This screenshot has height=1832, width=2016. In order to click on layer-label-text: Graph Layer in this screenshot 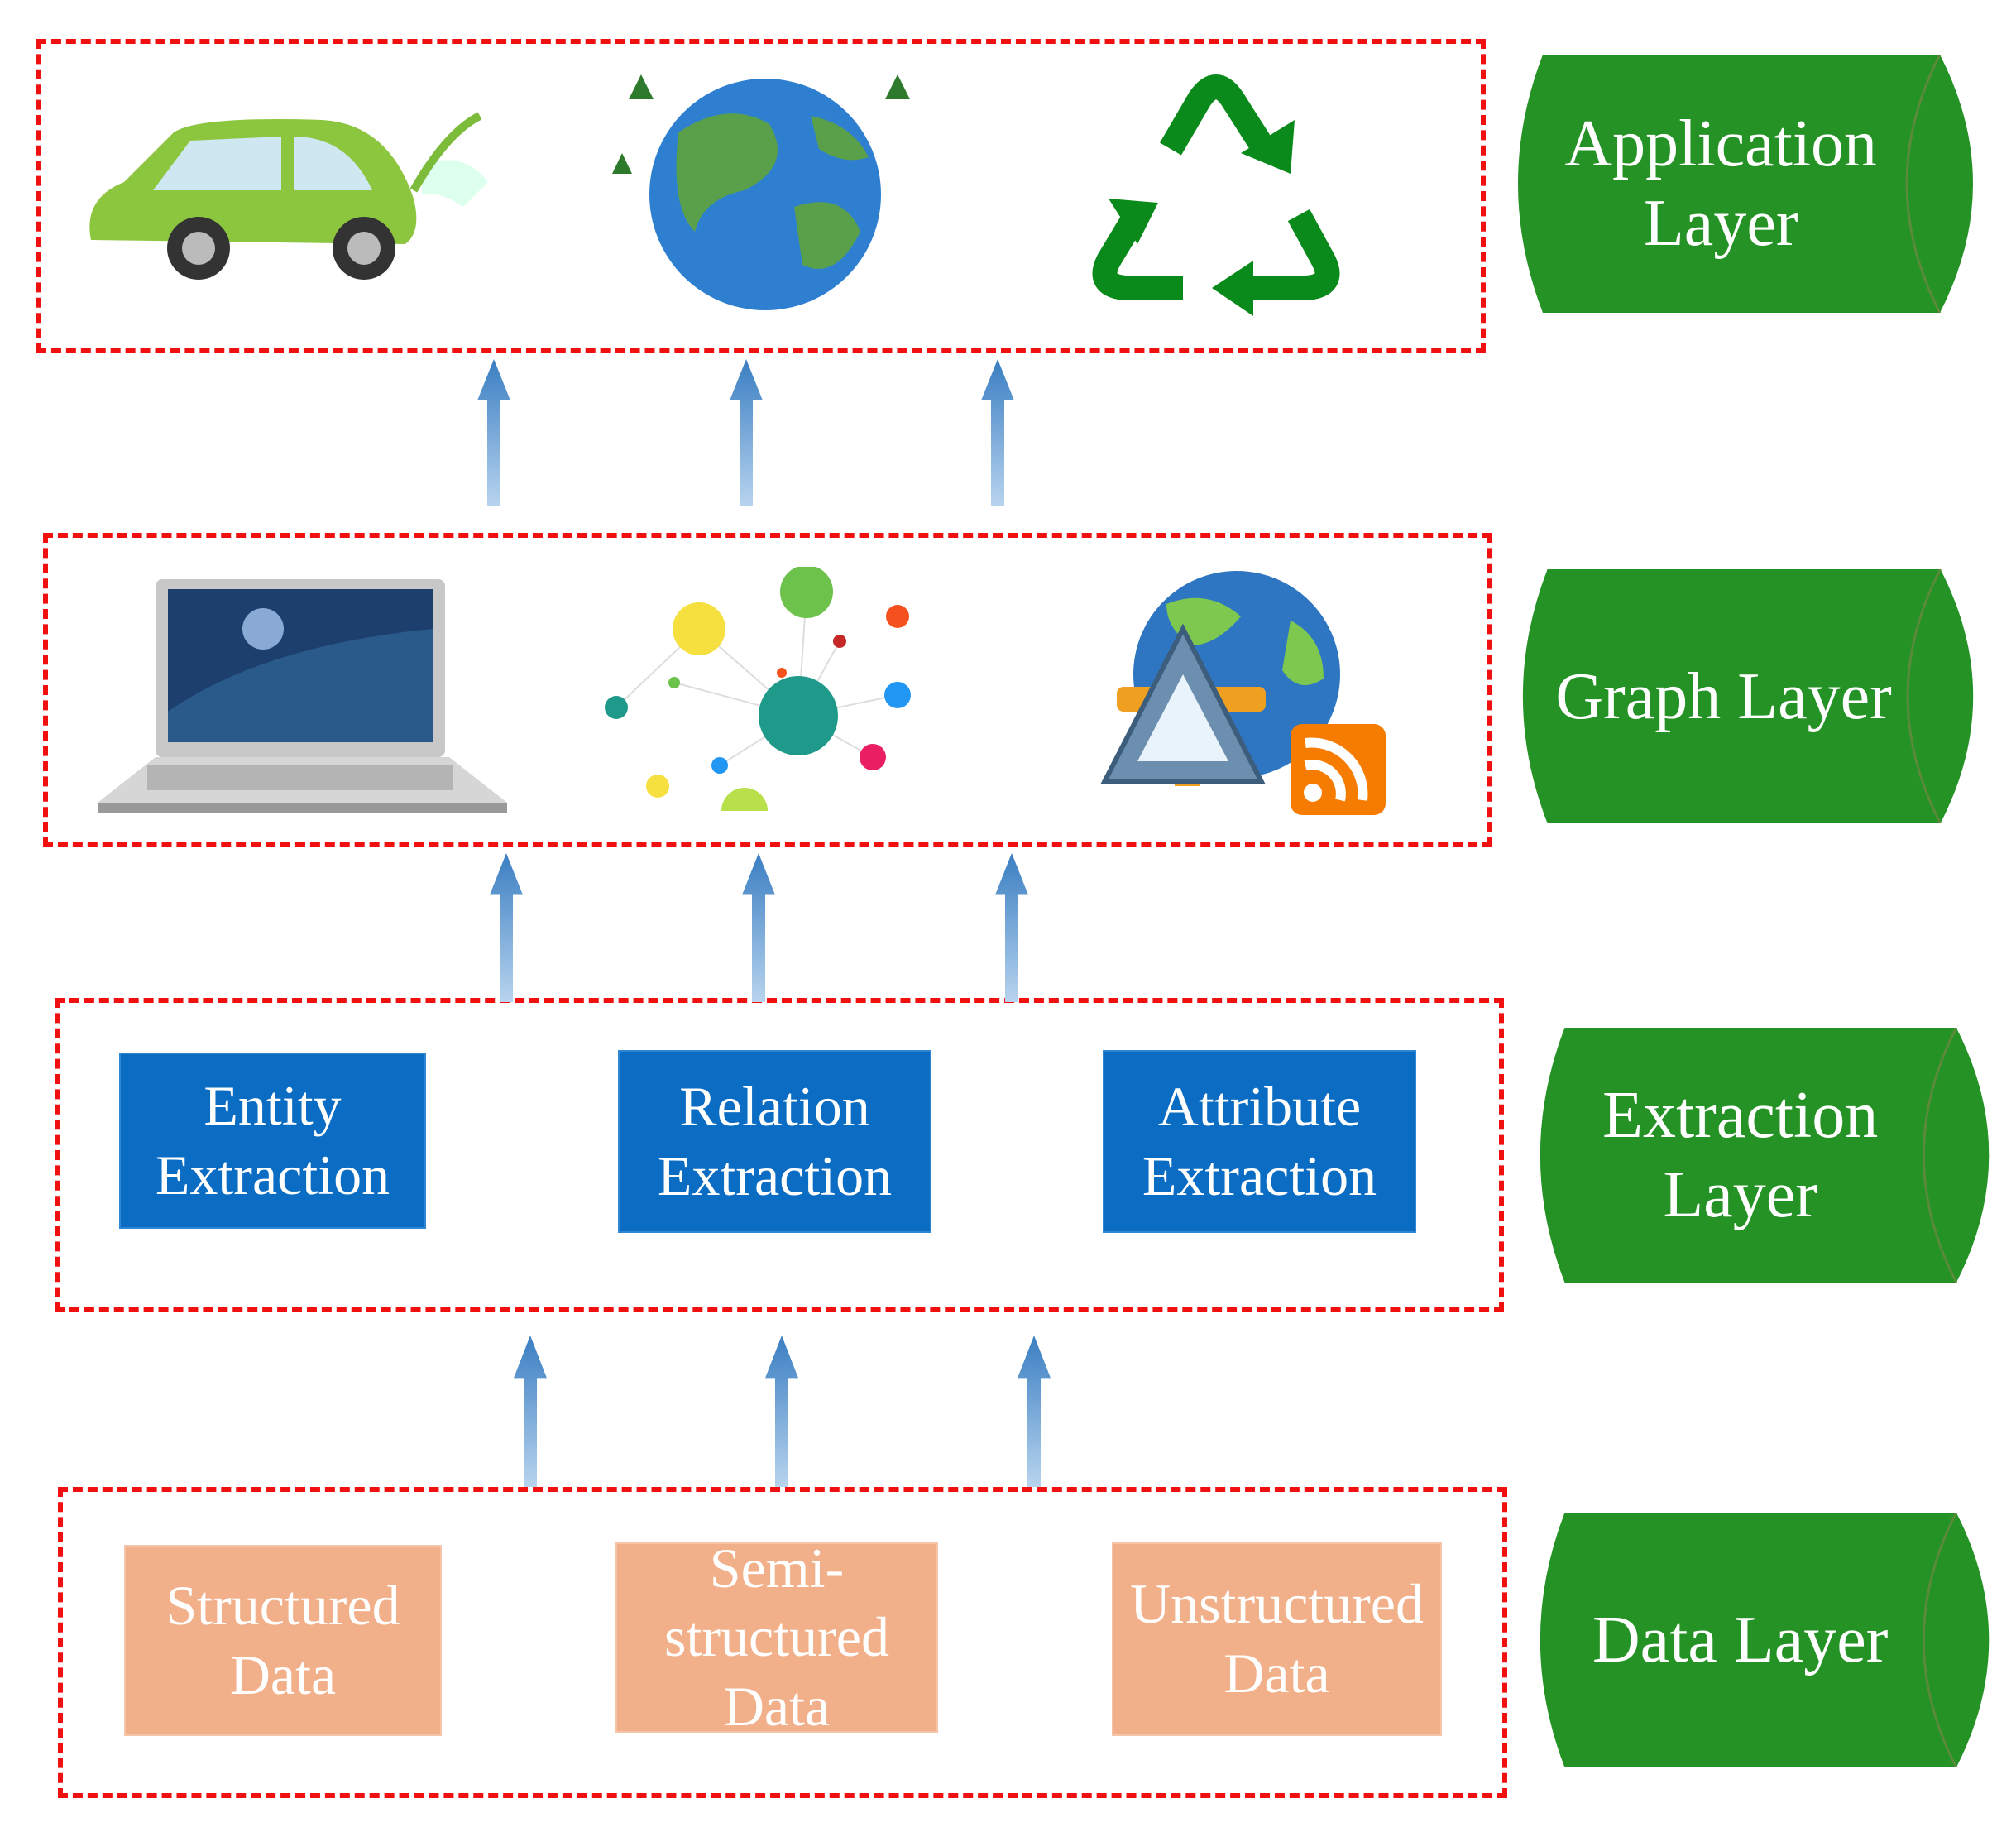, I will do `click(1724, 696)`.